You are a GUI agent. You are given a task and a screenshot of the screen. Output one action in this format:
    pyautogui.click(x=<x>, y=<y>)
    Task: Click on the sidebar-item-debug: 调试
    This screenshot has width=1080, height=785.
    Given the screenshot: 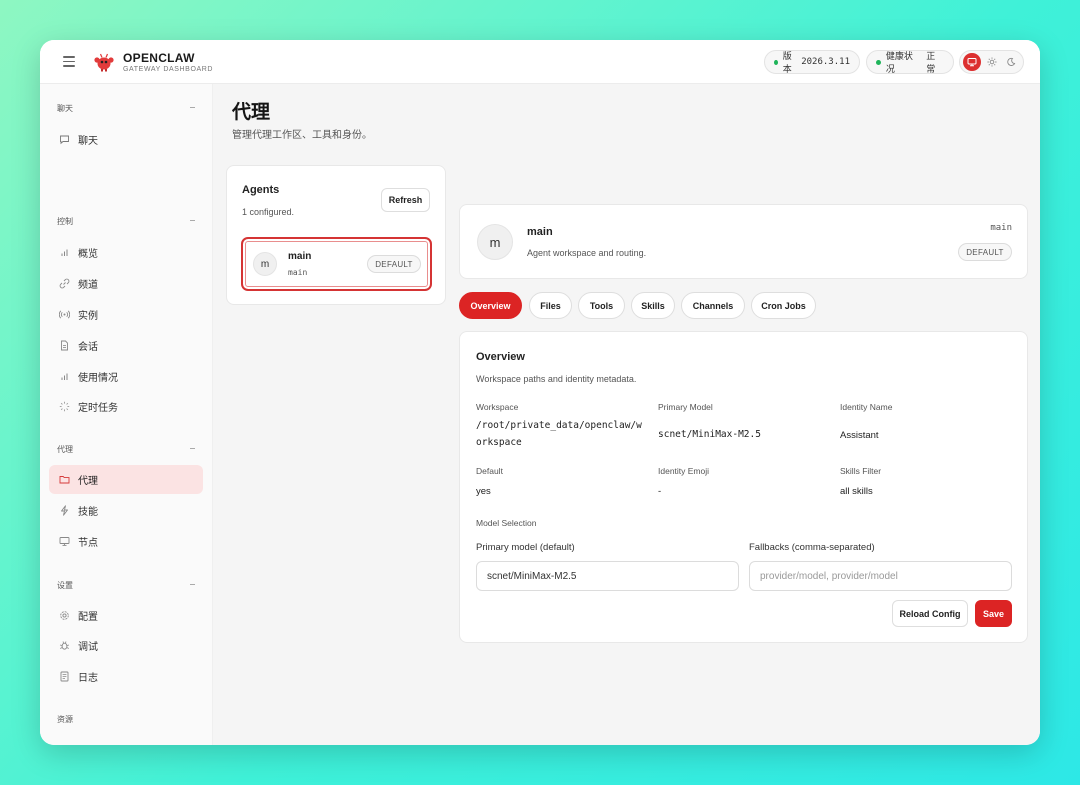 What is the action you would take?
    pyautogui.click(x=126, y=645)
    